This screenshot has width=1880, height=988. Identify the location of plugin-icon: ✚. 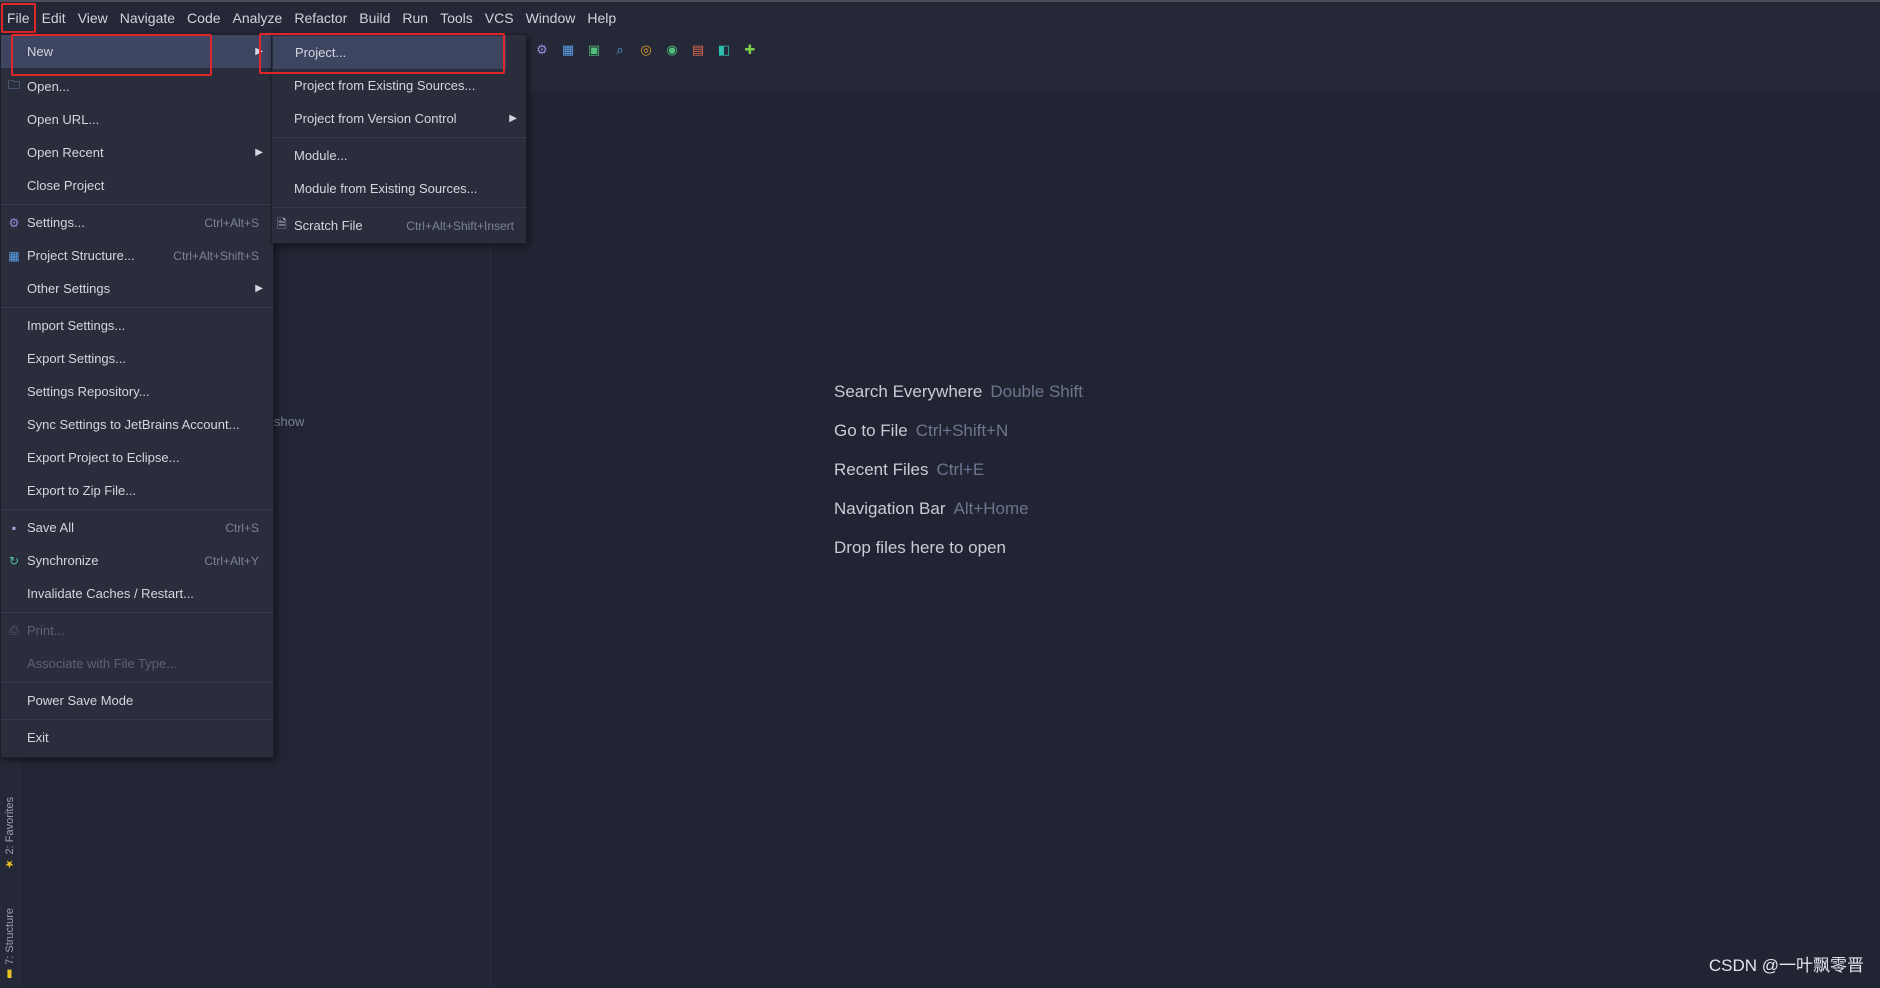
(750, 50).